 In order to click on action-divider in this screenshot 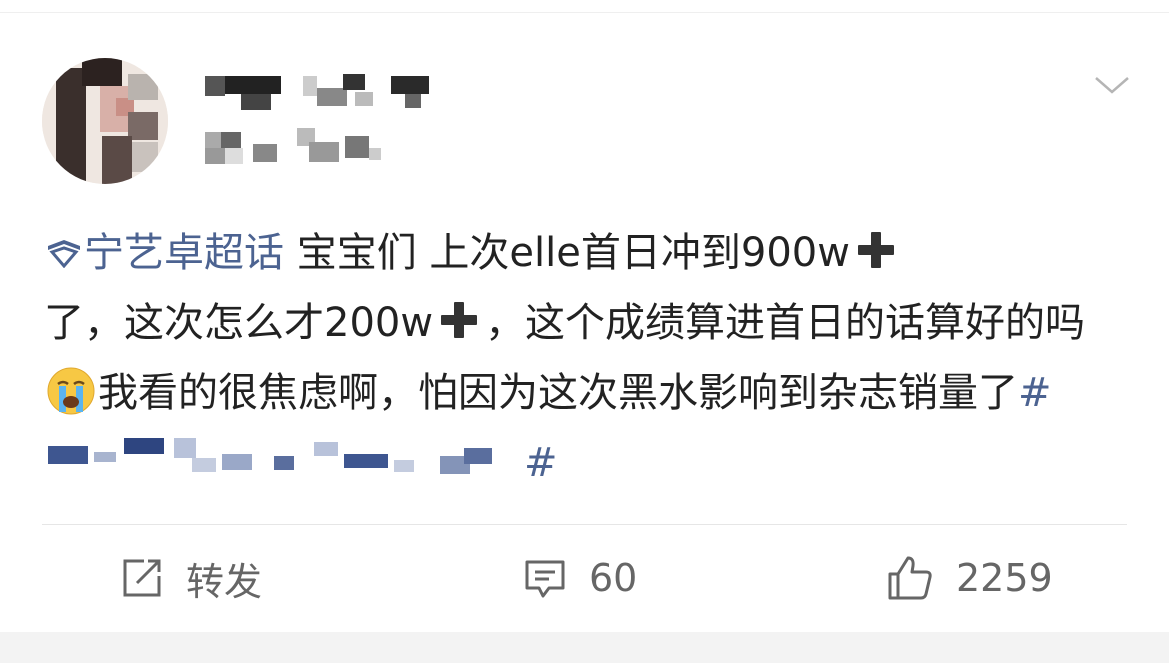, I will do `click(584, 524)`.